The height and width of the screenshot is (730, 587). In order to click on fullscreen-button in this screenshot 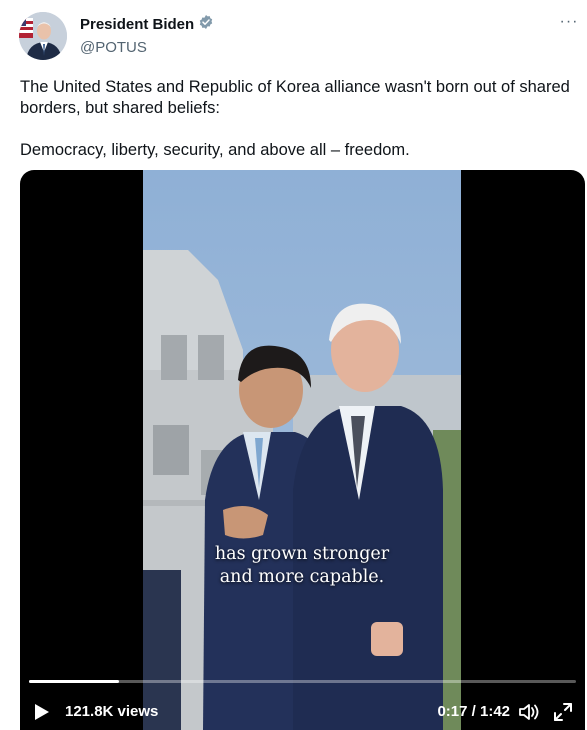, I will do `click(563, 712)`.